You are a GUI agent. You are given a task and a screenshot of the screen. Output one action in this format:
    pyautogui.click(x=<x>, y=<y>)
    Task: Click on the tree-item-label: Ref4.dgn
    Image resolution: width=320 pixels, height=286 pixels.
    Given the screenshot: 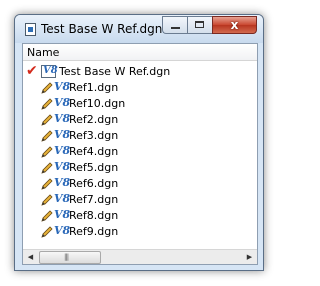 What is the action you would take?
    pyautogui.click(x=94, y=151)
    